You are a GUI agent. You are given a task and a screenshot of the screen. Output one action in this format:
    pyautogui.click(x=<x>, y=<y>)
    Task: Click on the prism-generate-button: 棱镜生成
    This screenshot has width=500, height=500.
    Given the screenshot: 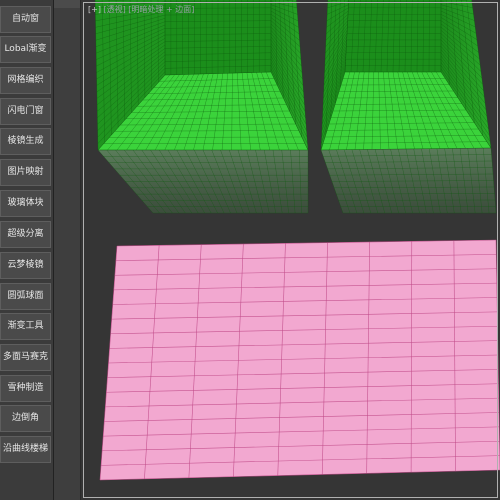 What is the action you would take?
    pyautogui.click(x=25, y=141)
    